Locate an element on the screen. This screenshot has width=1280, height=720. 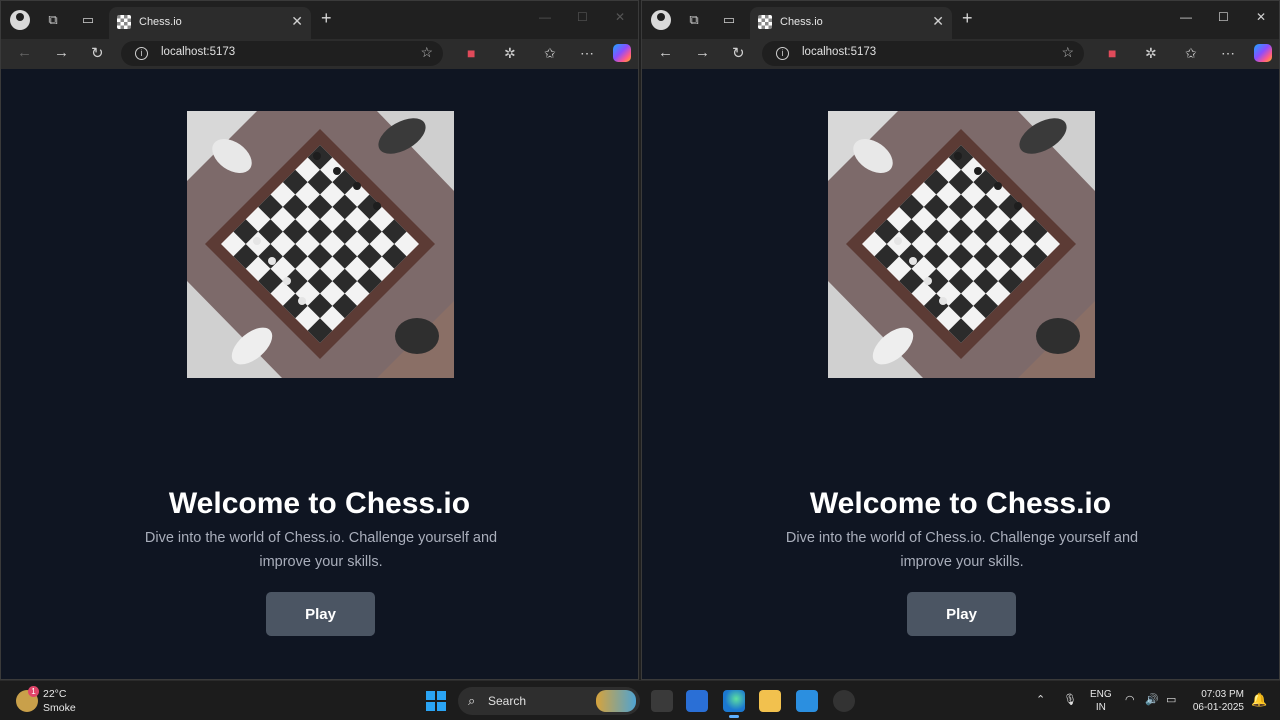
start-button is located at coordinates (436, 701).